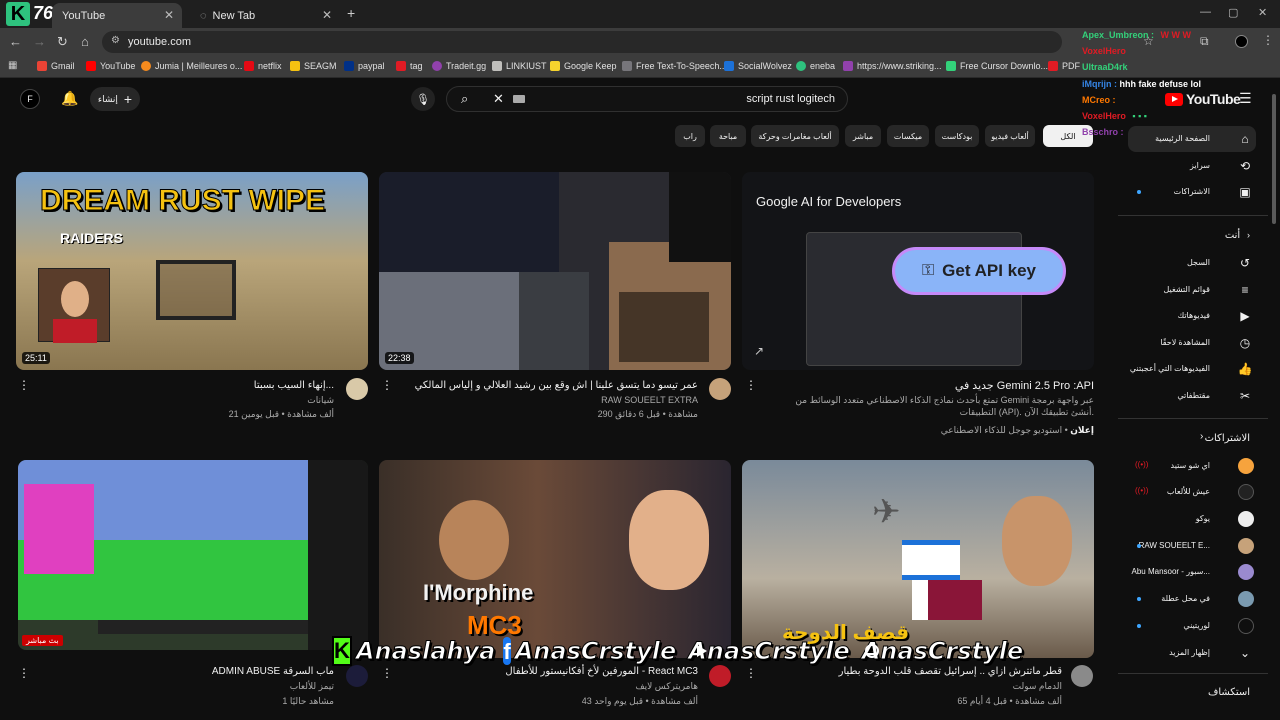 This screenshot has height=720, width=1280. Describe the element at coordinates (15, 41) in the screenshot. I see `back-arrow-icon: ←` at that location.